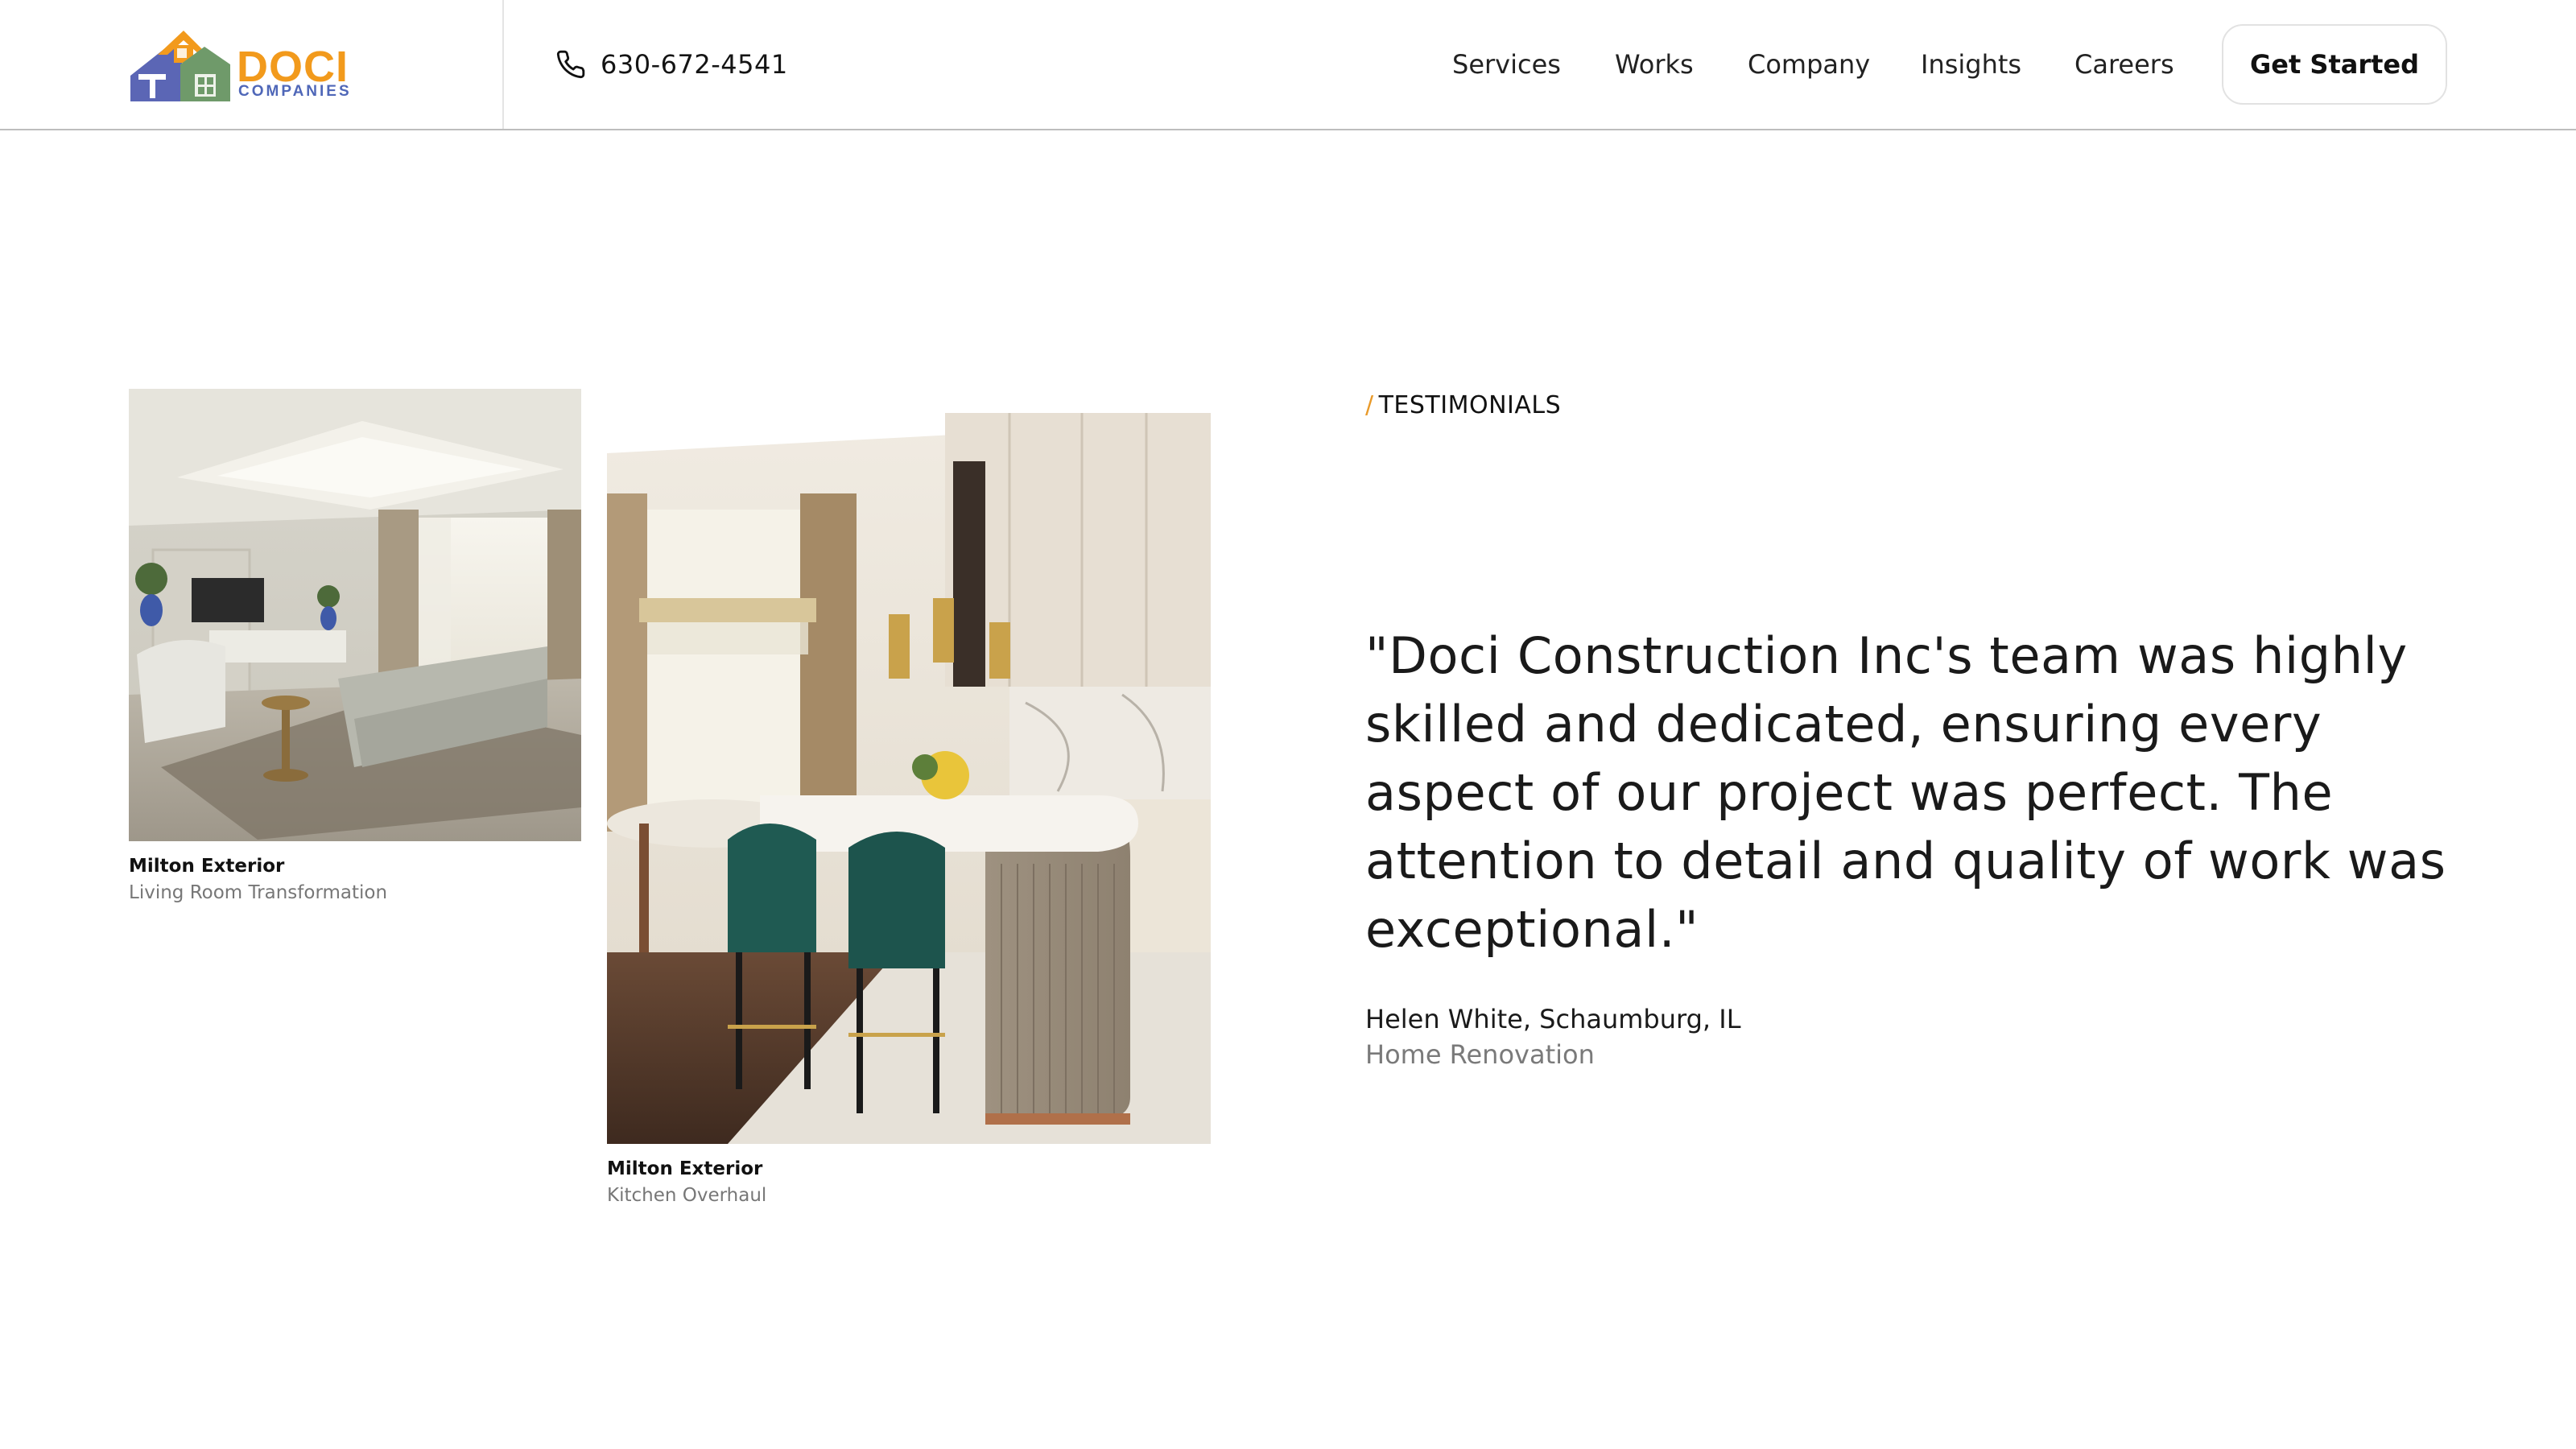 This screenshot has height=1449, width=2576. Describe the element at coordinates (909, 766) in the screenshot. I see `kitchen-image` at that location.